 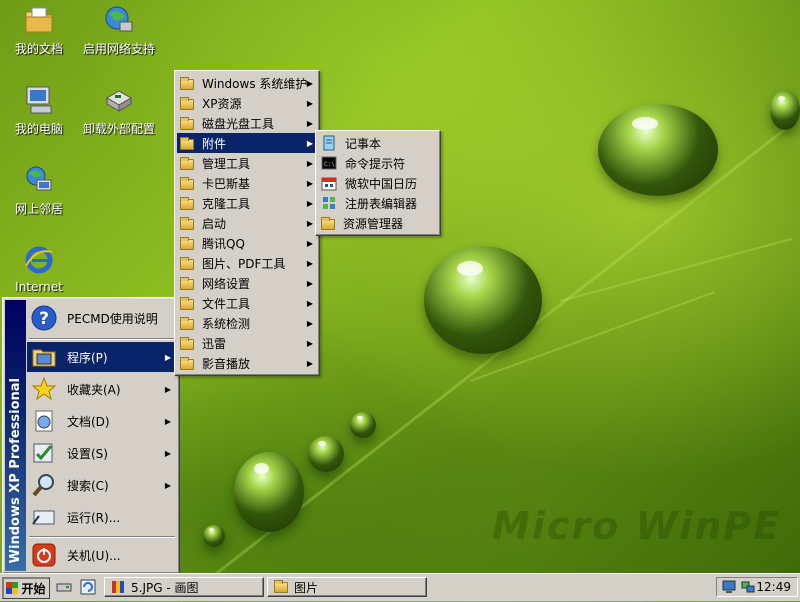 I want to click on program-folder-item: 克隆工具 ▶, so click(x=247, y=203).